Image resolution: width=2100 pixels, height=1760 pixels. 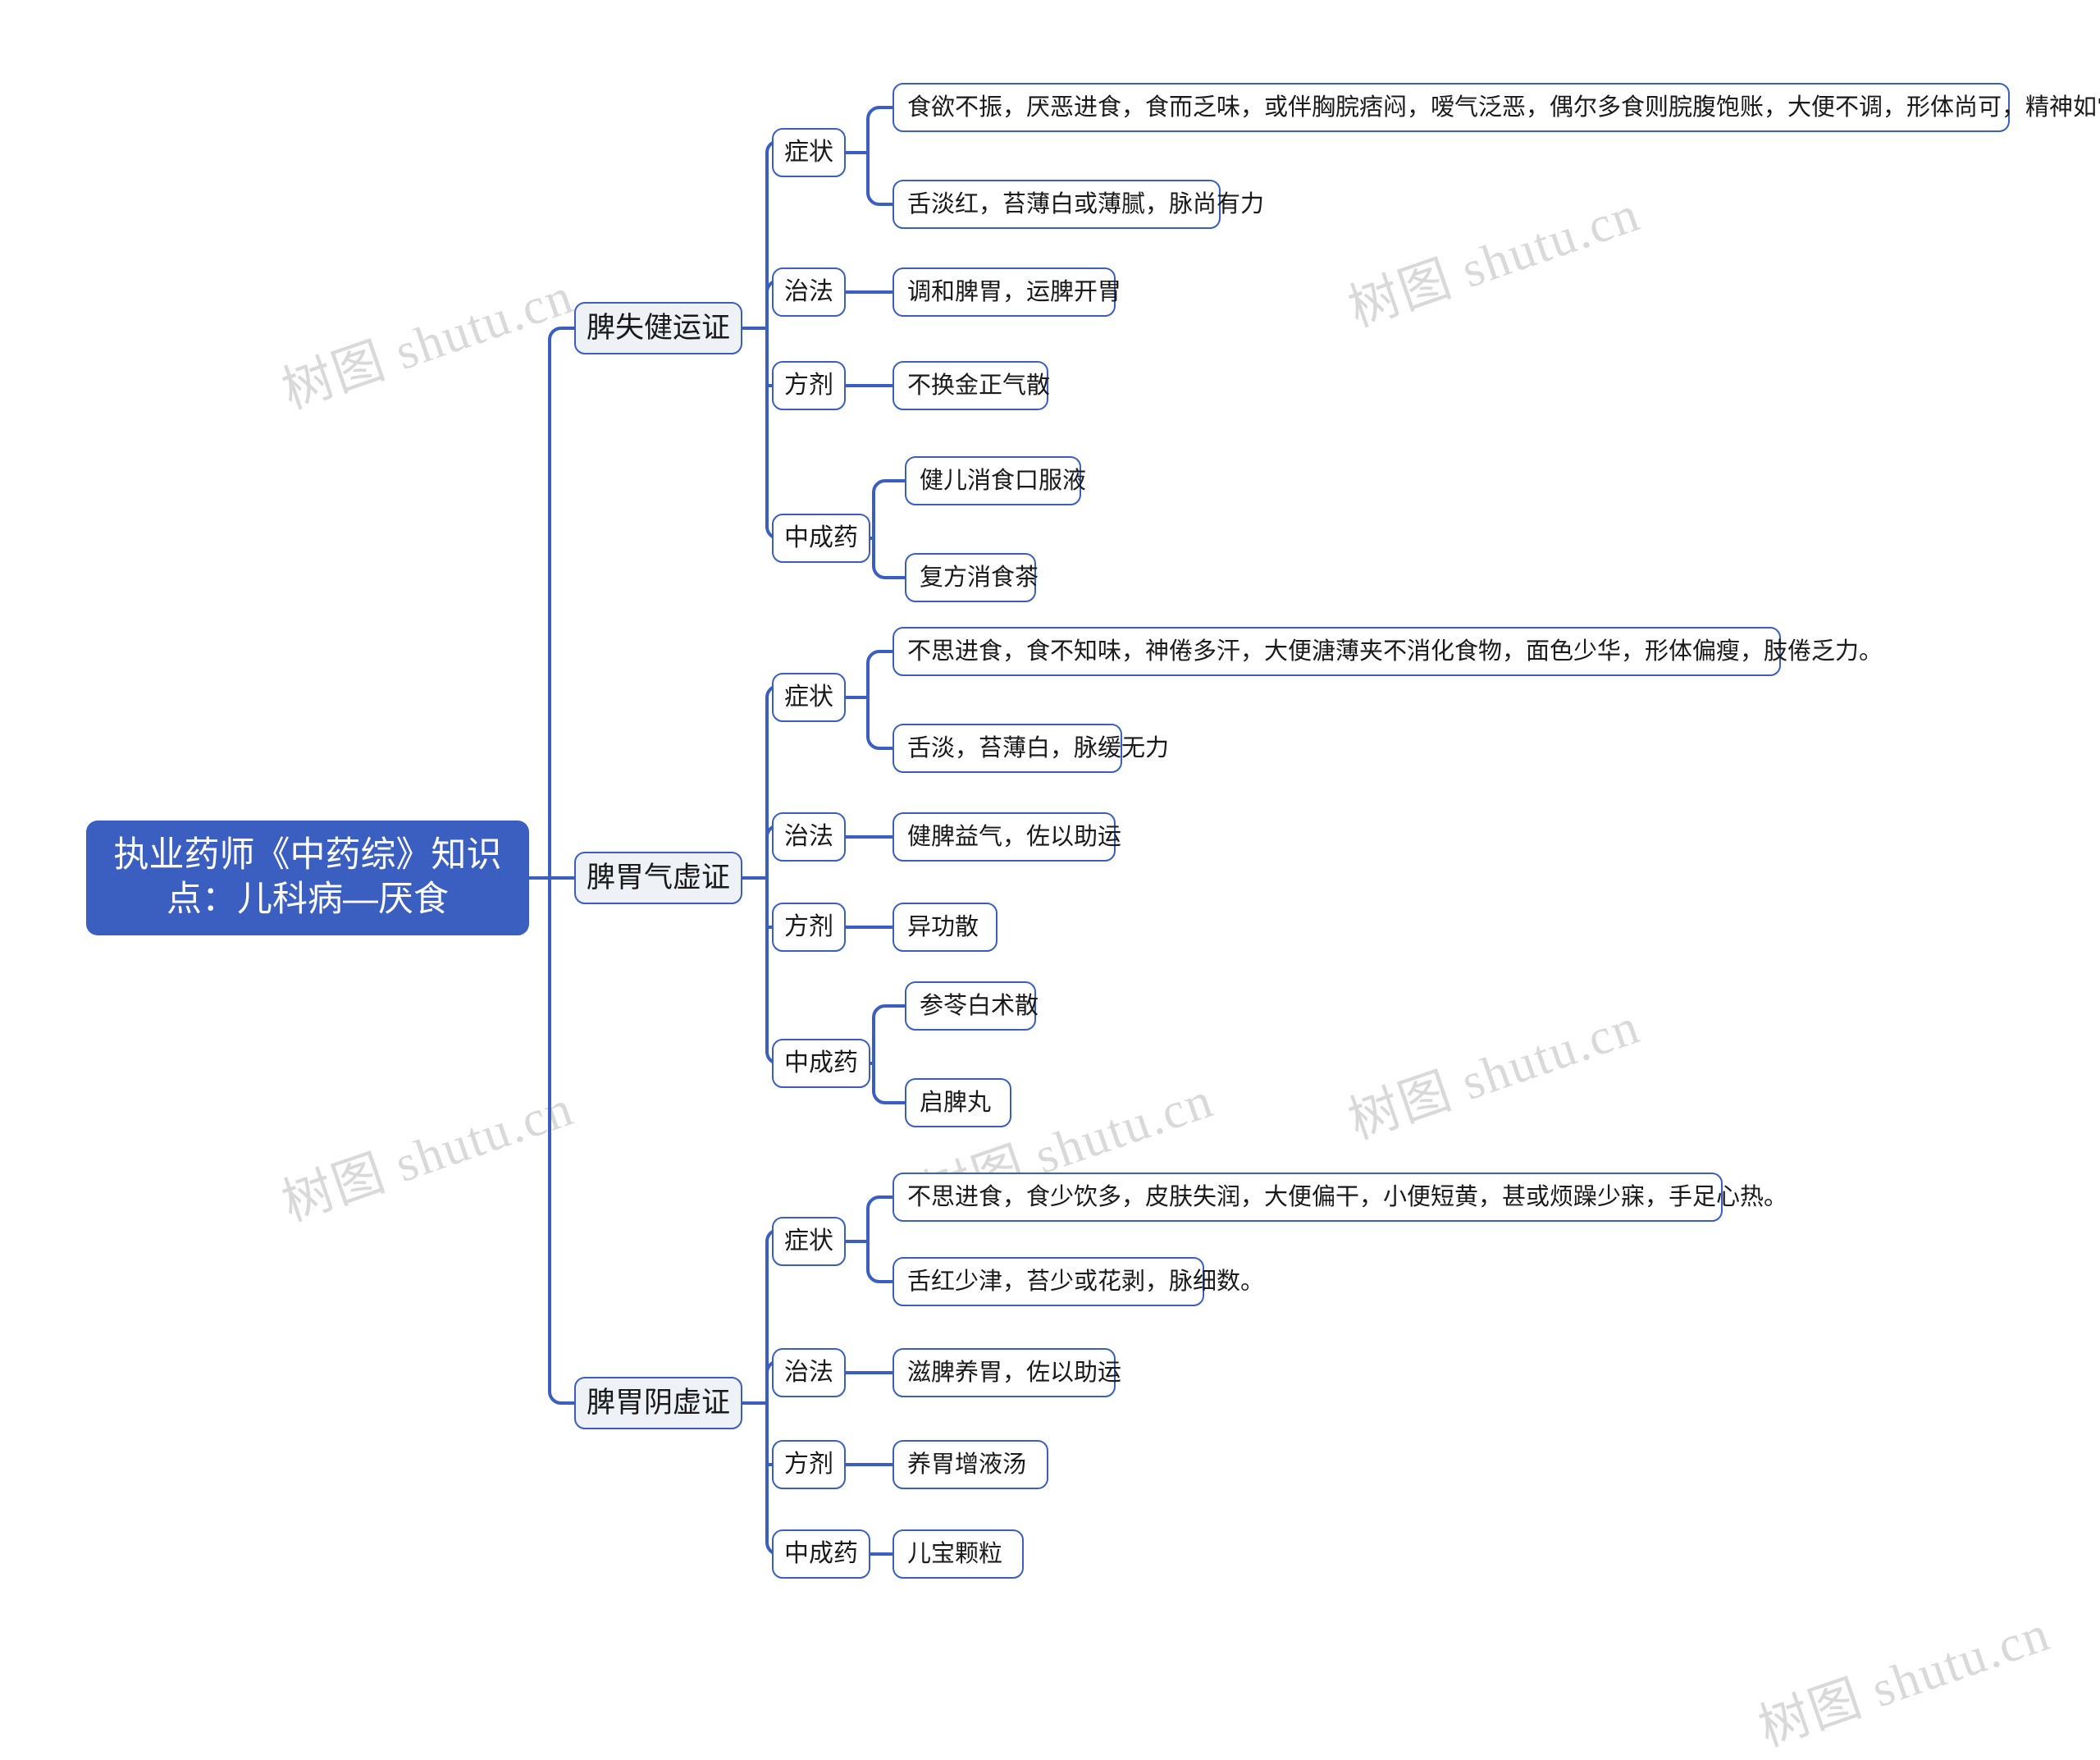 I want to click on section-node-fangji-2: 方剂, so click(x=809, y=927).